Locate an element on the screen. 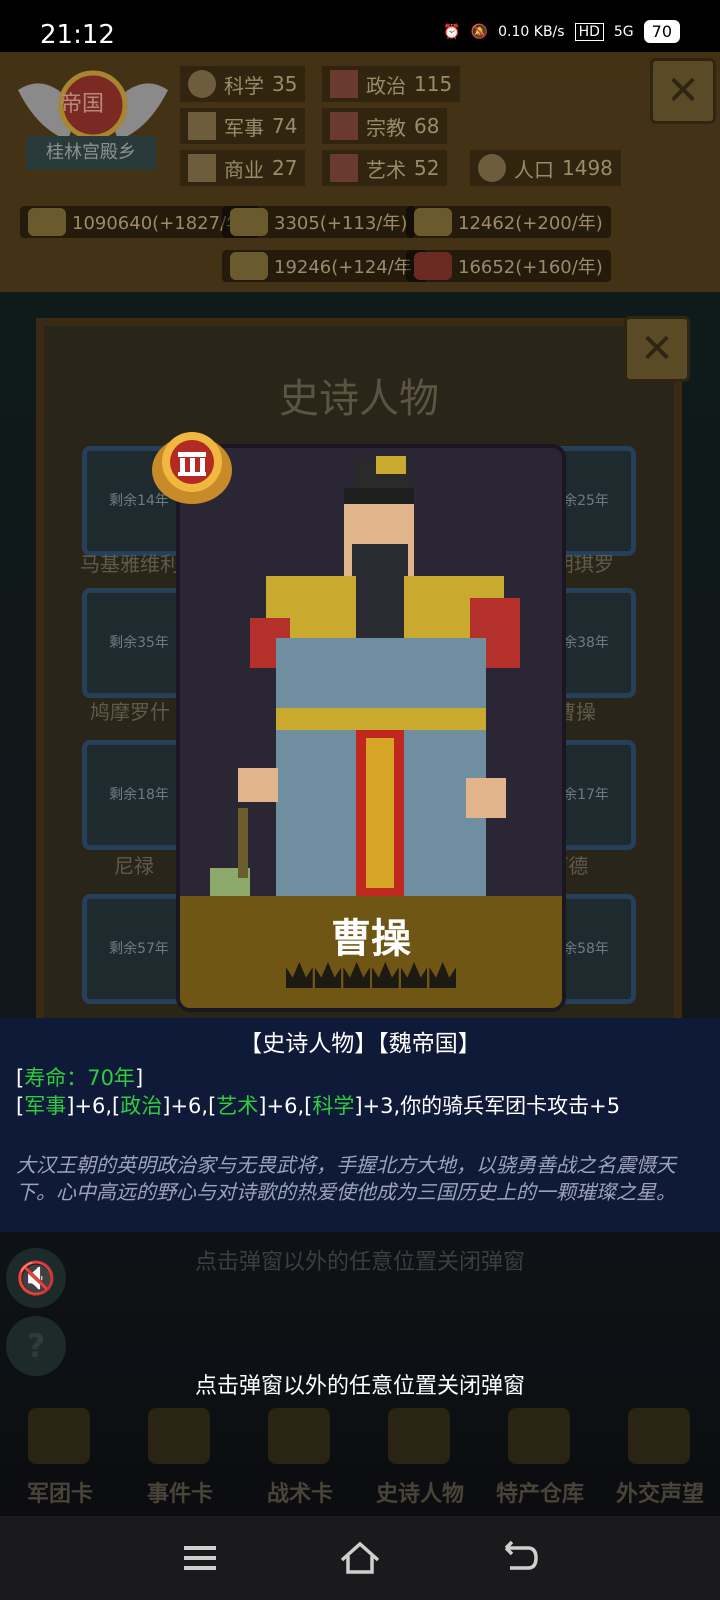 The height and width of the screenshot is (1600, 720). home-icon is located at coordinates (360, 1558).